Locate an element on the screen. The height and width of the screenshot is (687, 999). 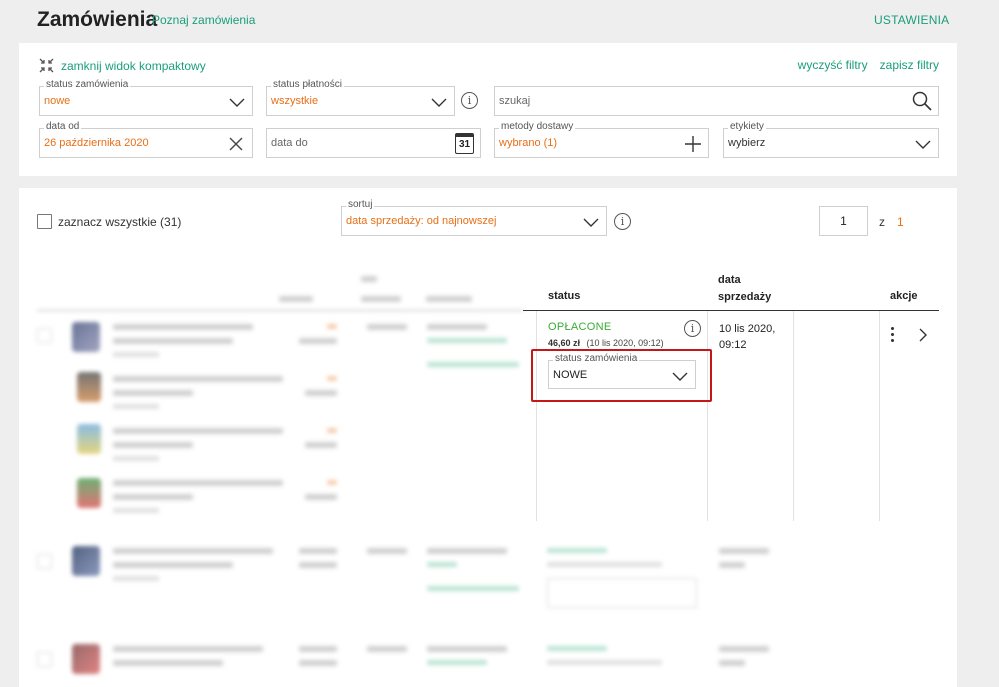
payment-status-label: status płatności is located at coordinates (307, 85).